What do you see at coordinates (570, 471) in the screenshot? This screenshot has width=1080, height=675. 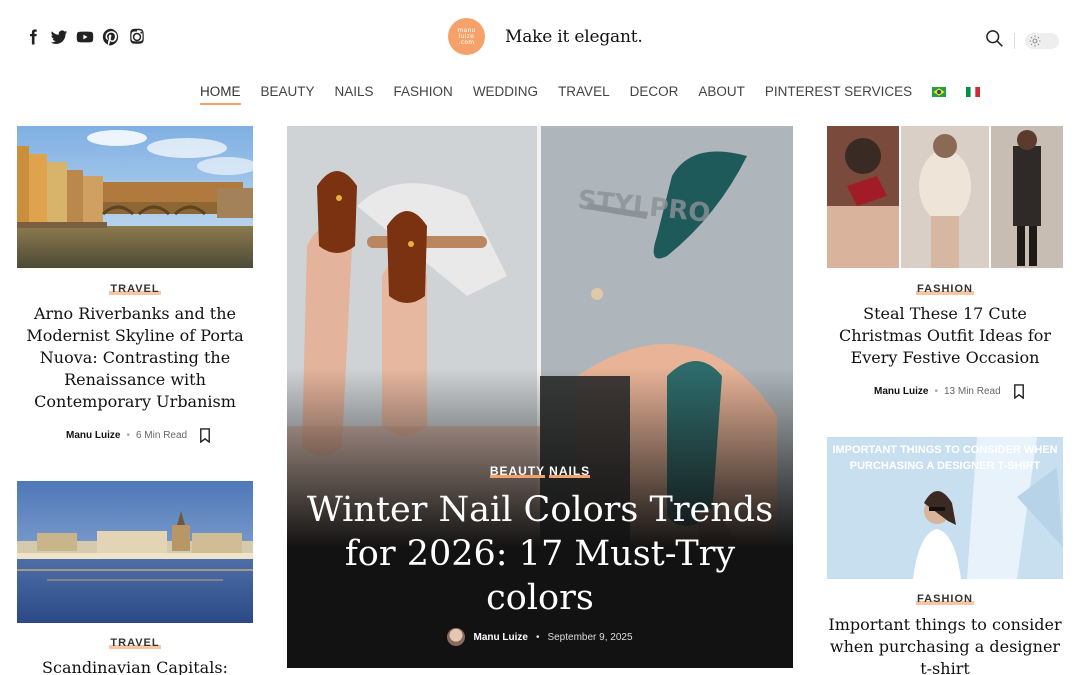 I see `category-label: NAILS` at bounding box center [570, 471].